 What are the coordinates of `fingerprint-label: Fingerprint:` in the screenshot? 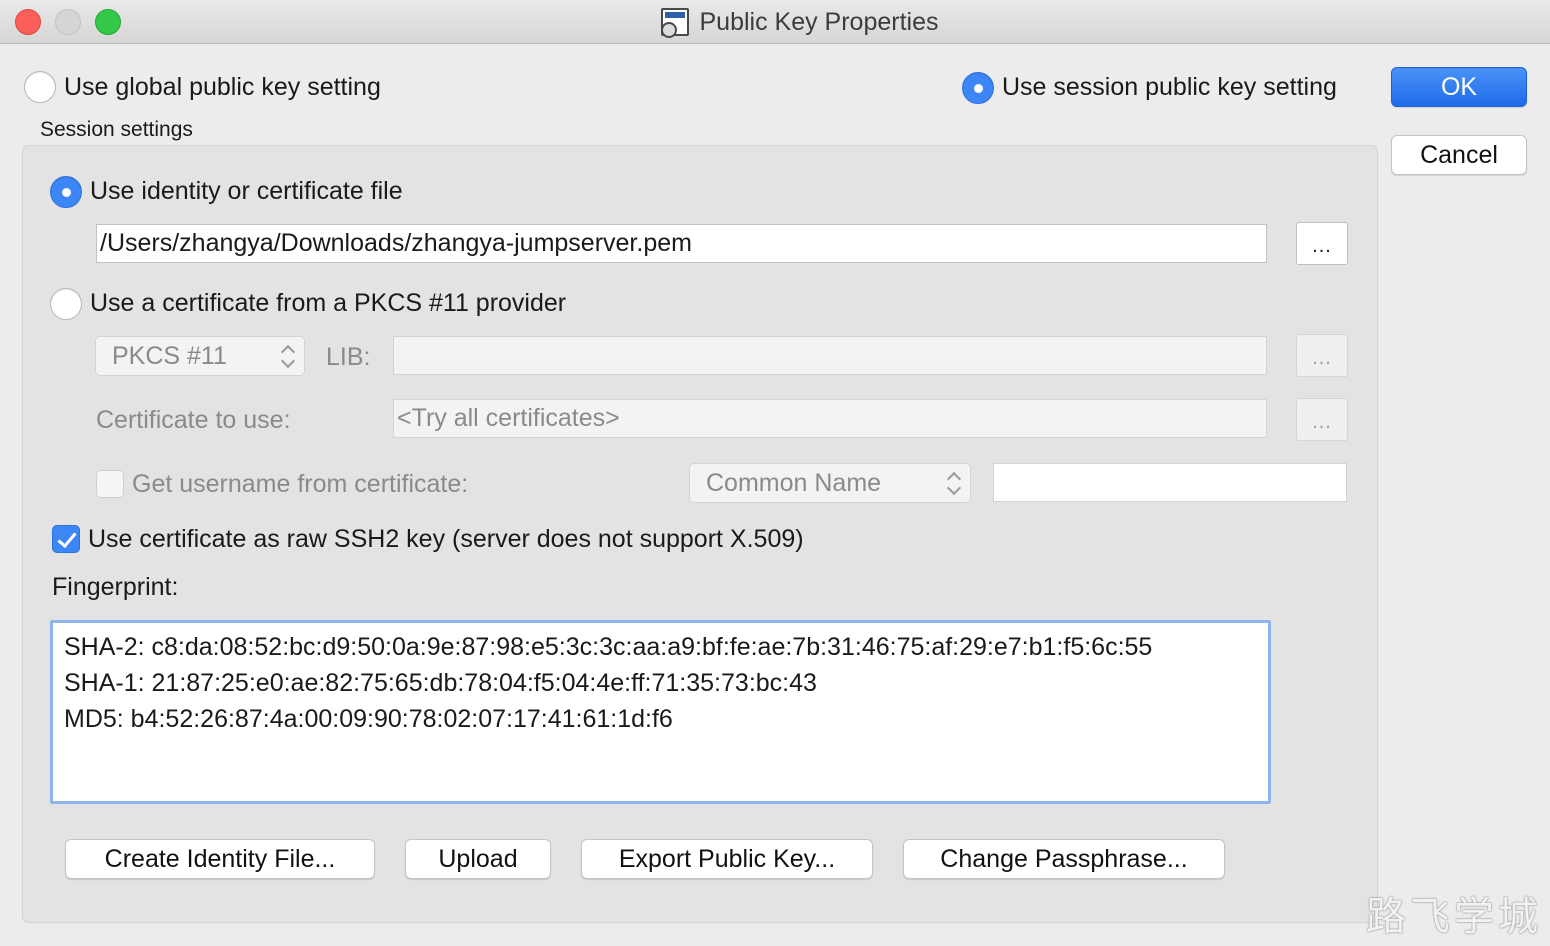 It's located at (115, 587).